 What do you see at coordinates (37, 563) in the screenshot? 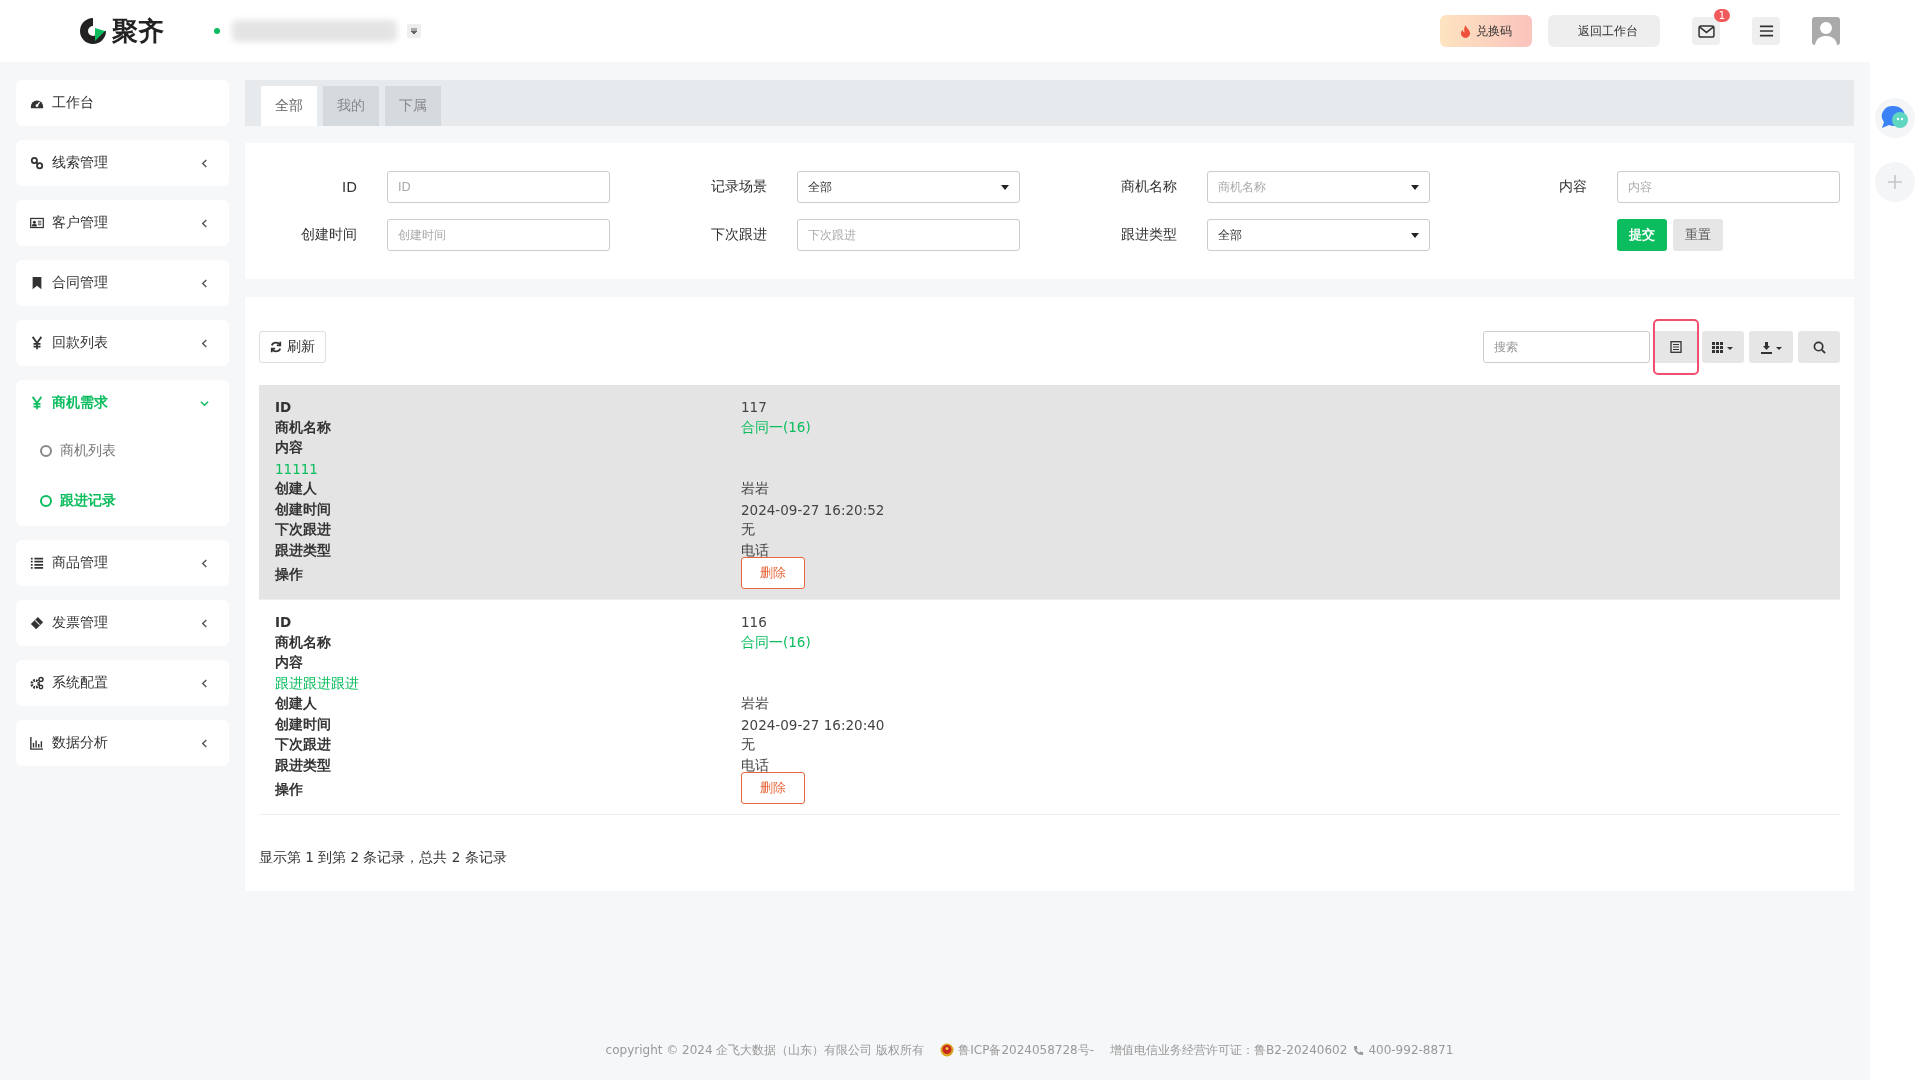
I see `list-icon` at bounding box center [37, 563].